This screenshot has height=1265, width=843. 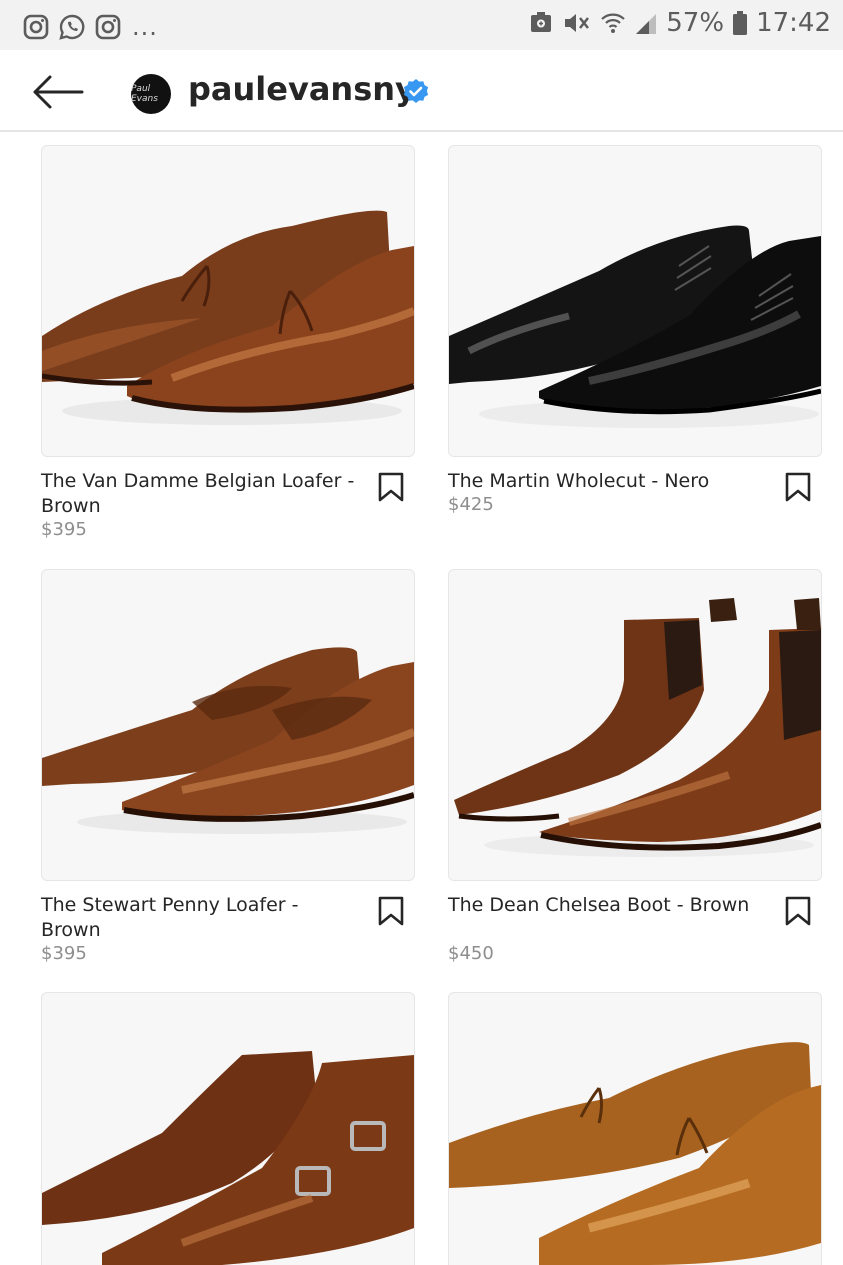 I want to click on status-bar: ... 57% 17:42, so click(x=421, y=25).